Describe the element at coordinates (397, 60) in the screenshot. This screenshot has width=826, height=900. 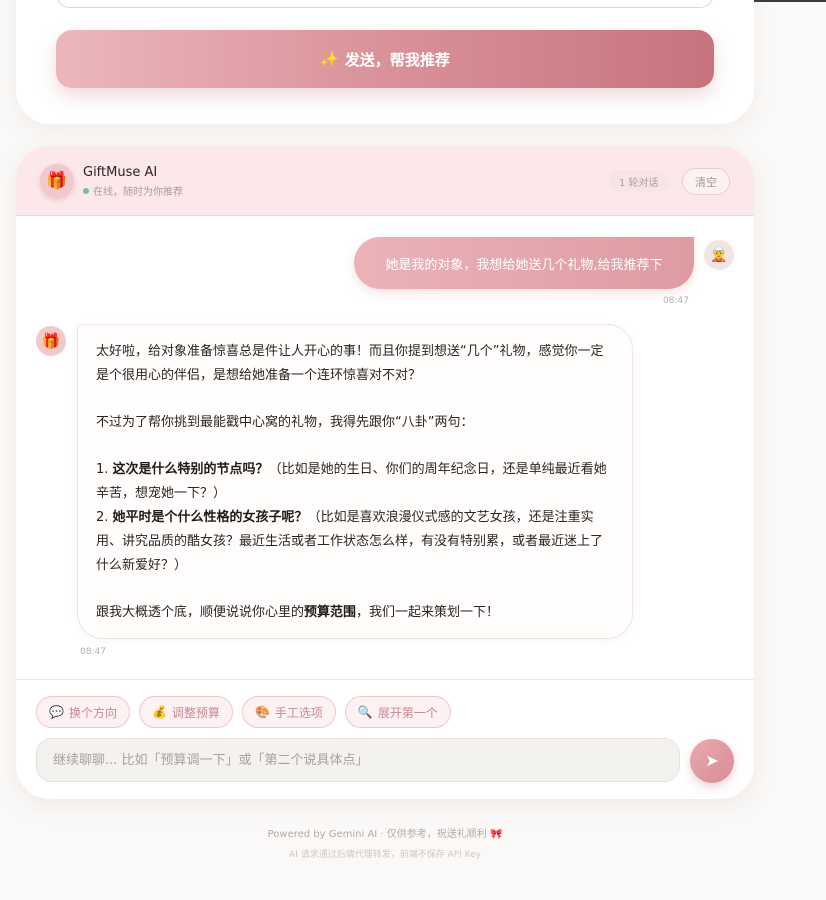
I see `send-recommend-label: 发送，帮我推荐` at that location.